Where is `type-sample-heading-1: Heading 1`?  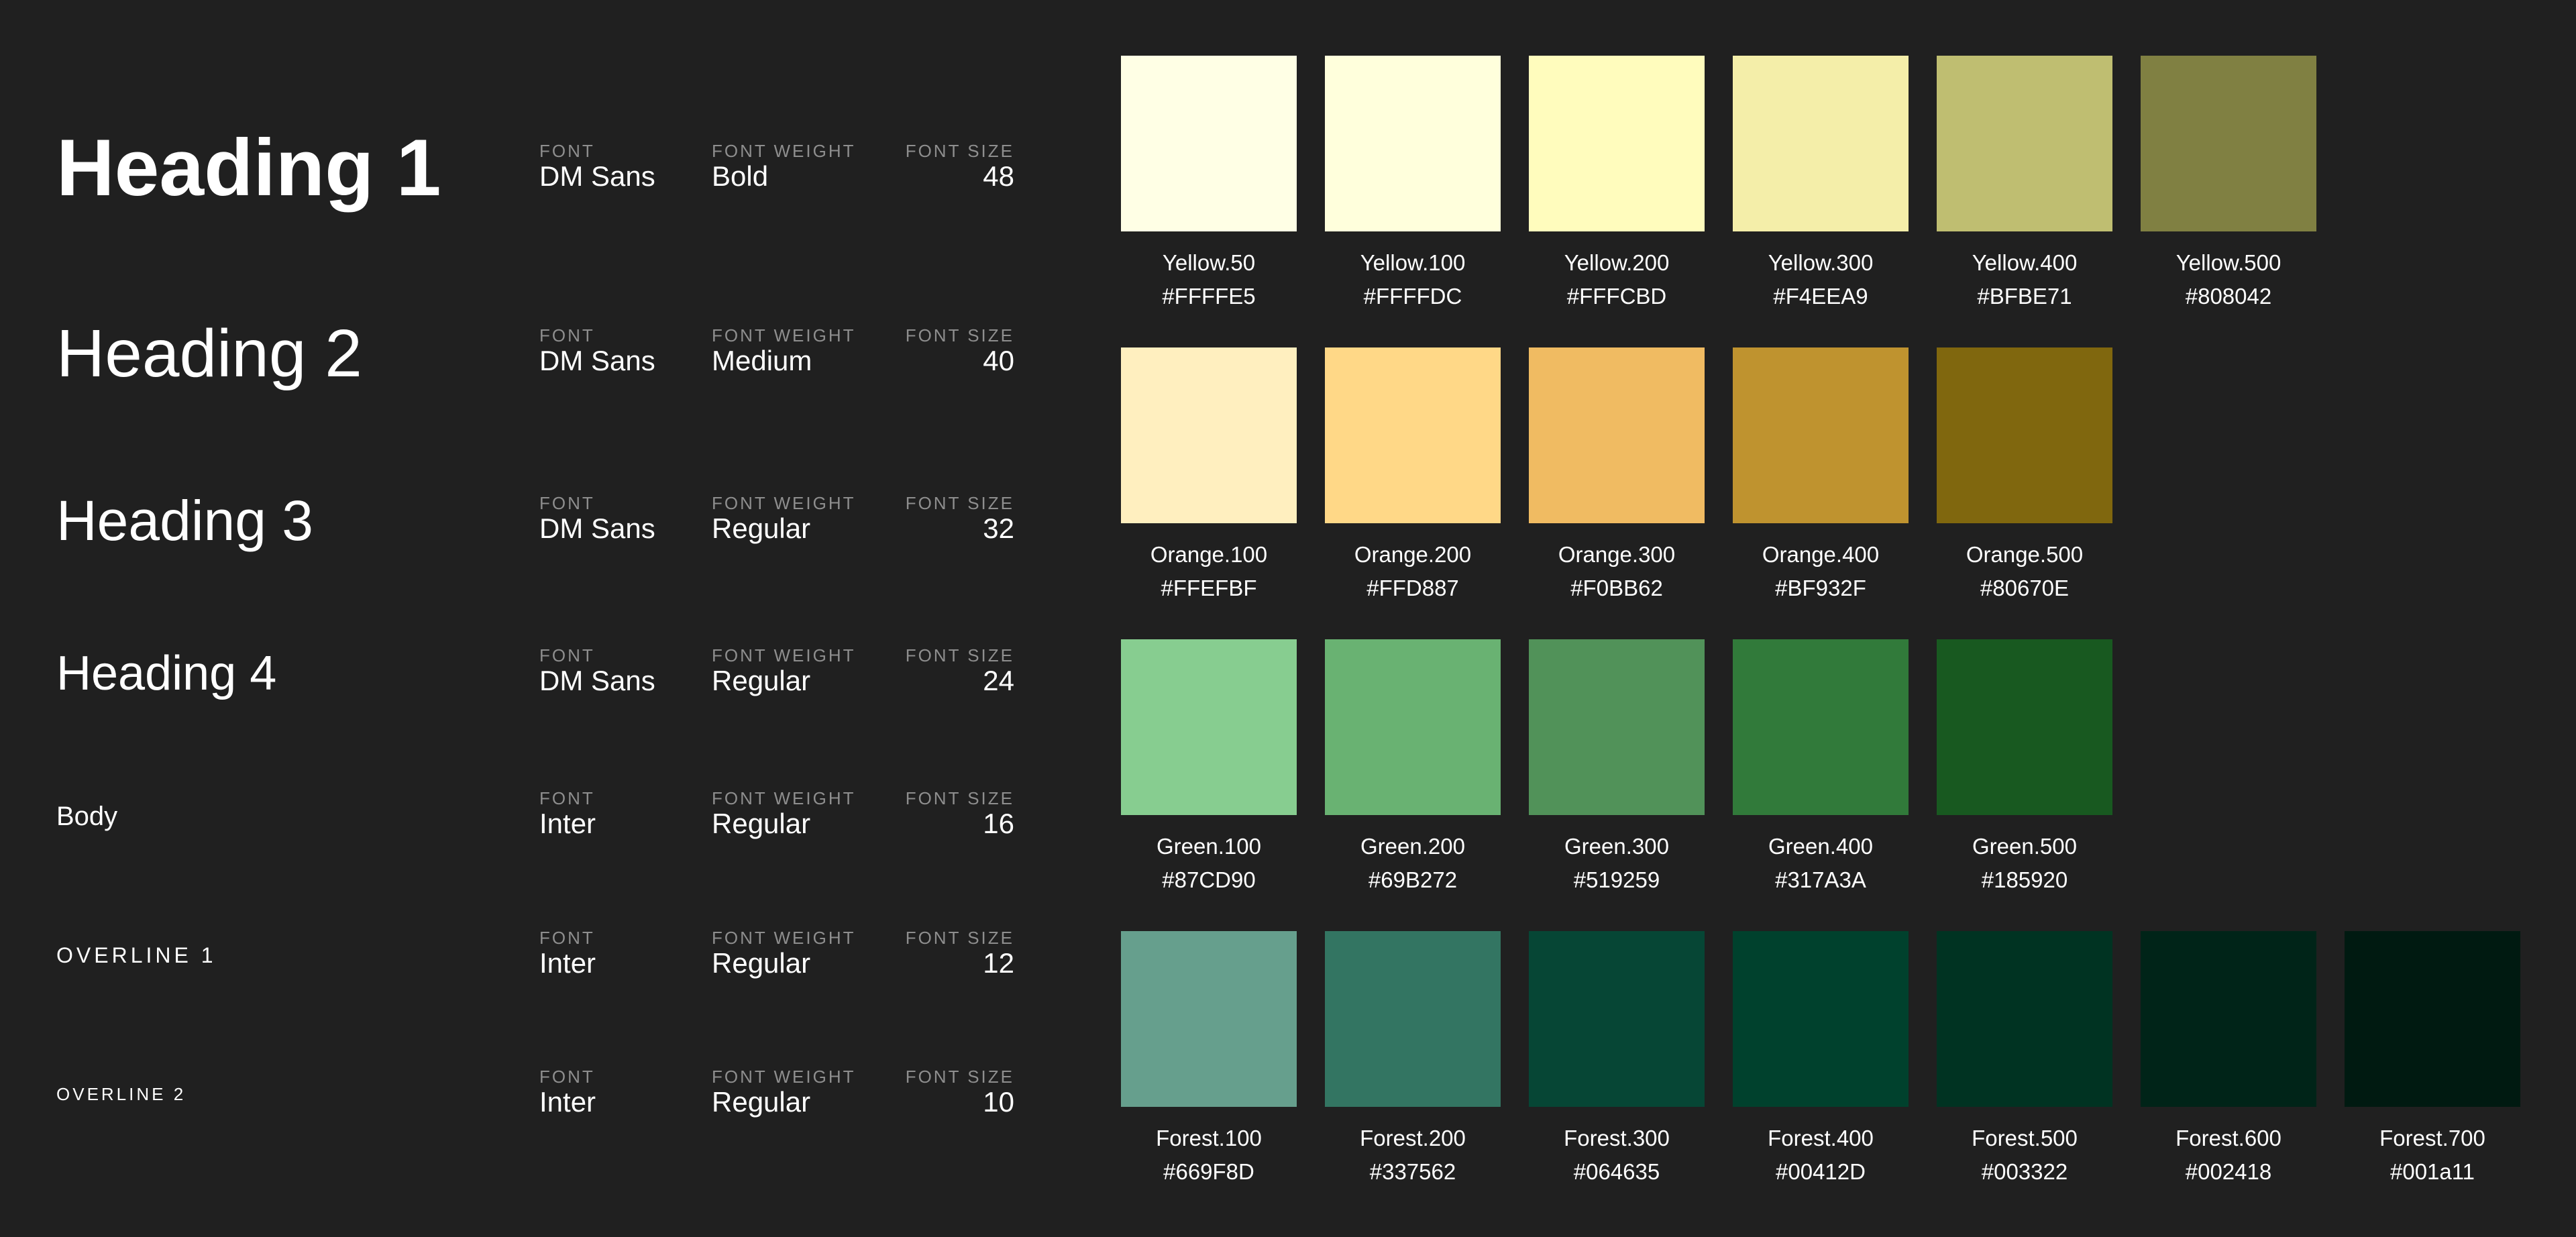
type-sample-heading-1: Heading 1 is located at coordinates (248, 168).